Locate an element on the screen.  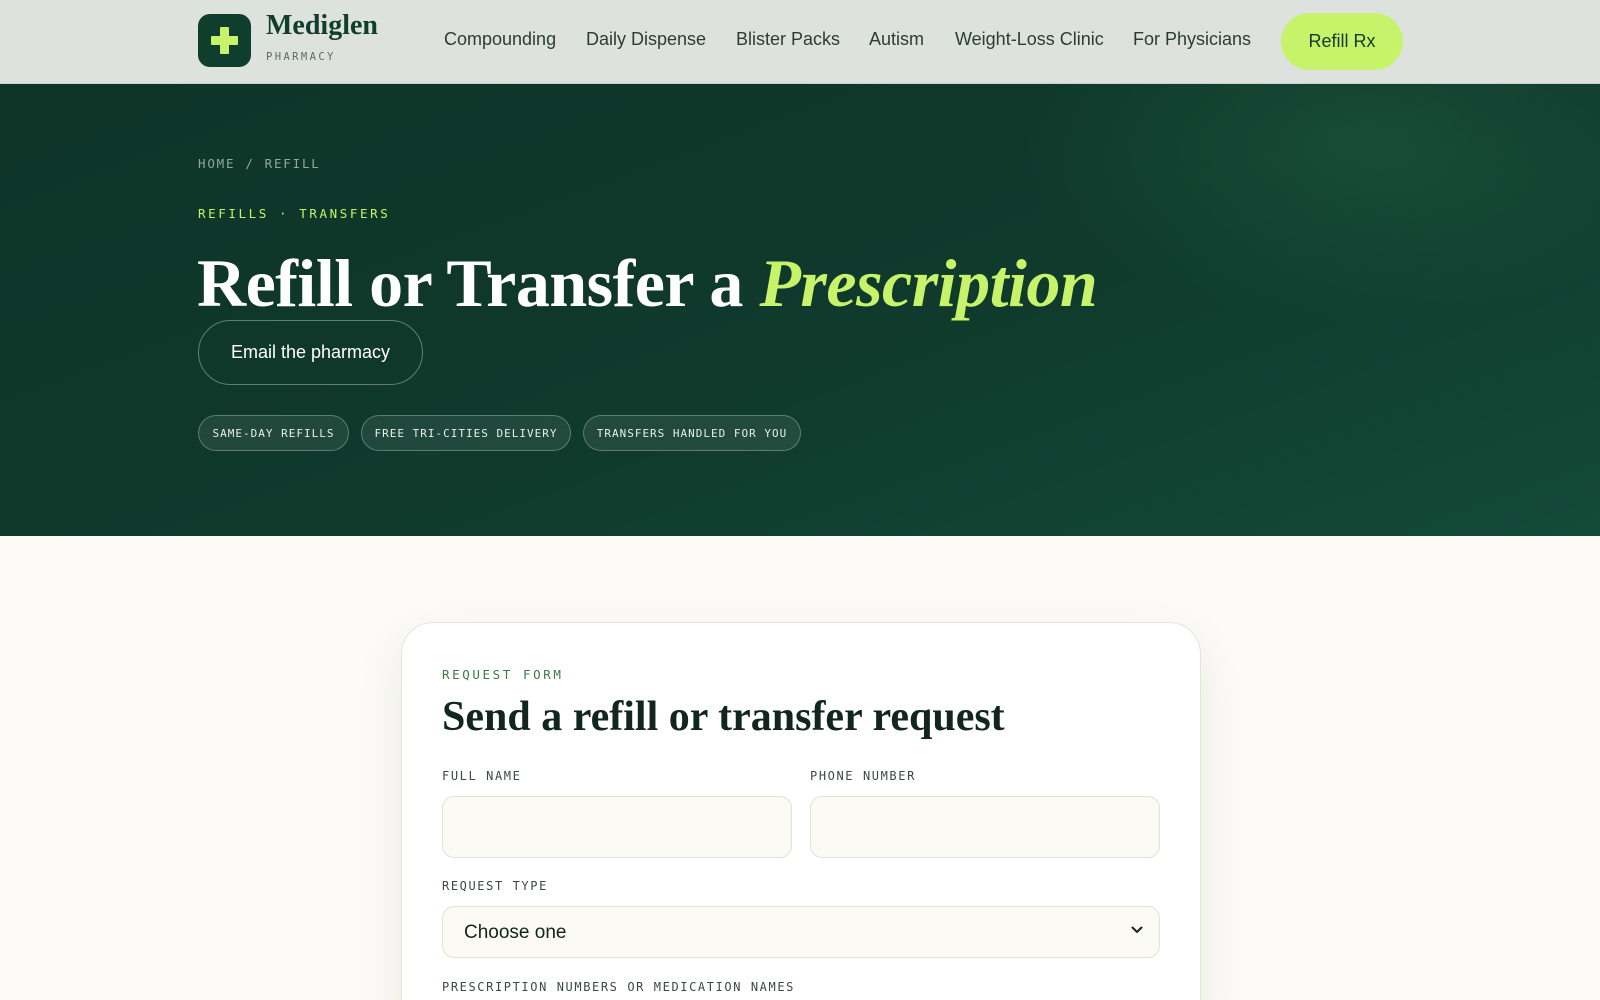
nav-item-for-physicians: For Physicians is located at coordinates (1192, 39).